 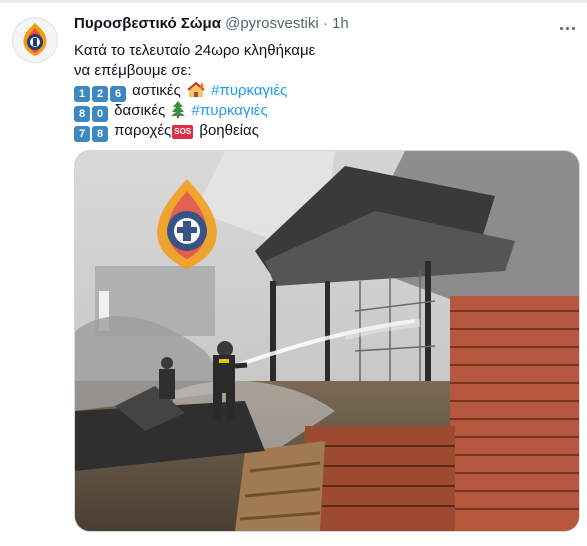 What do you see at coordinates (100, 114) in the screenshot?
I see `keycap-digit: 0` at bounding box center [100, 114].